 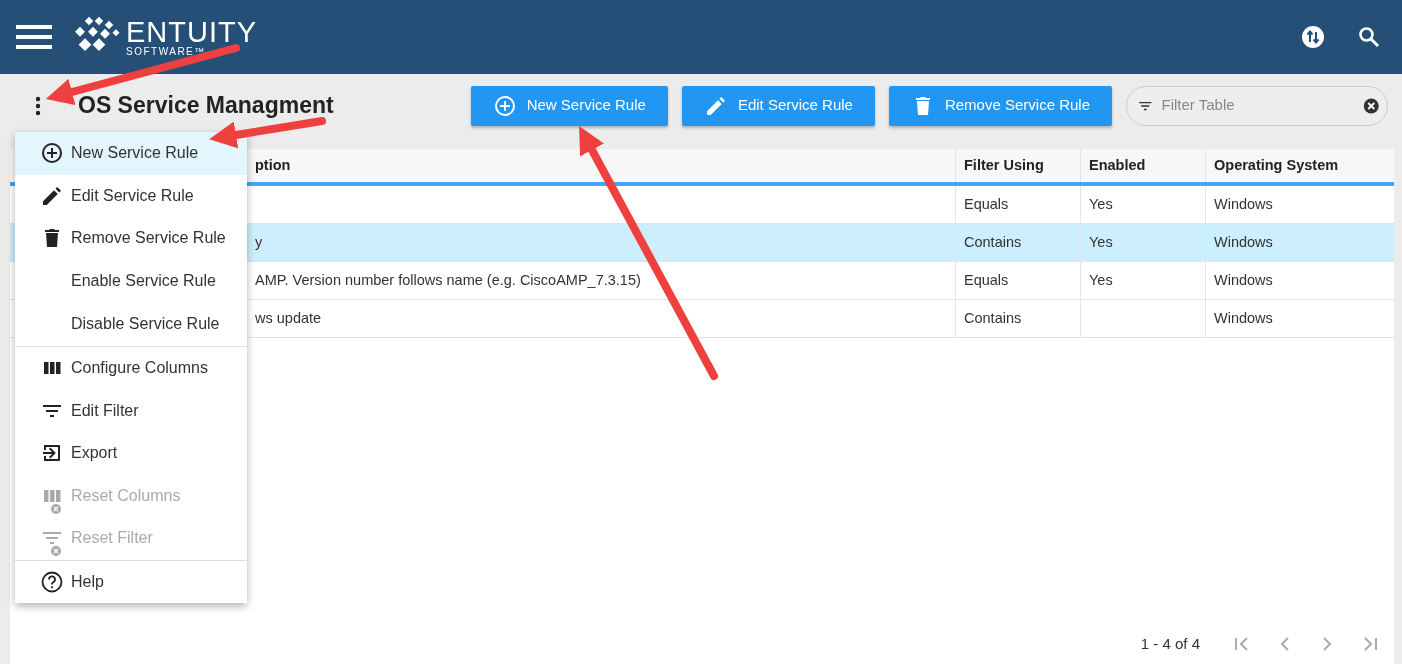 I want to click on menu-item: Configure Columns, so click(x=131, y=368).